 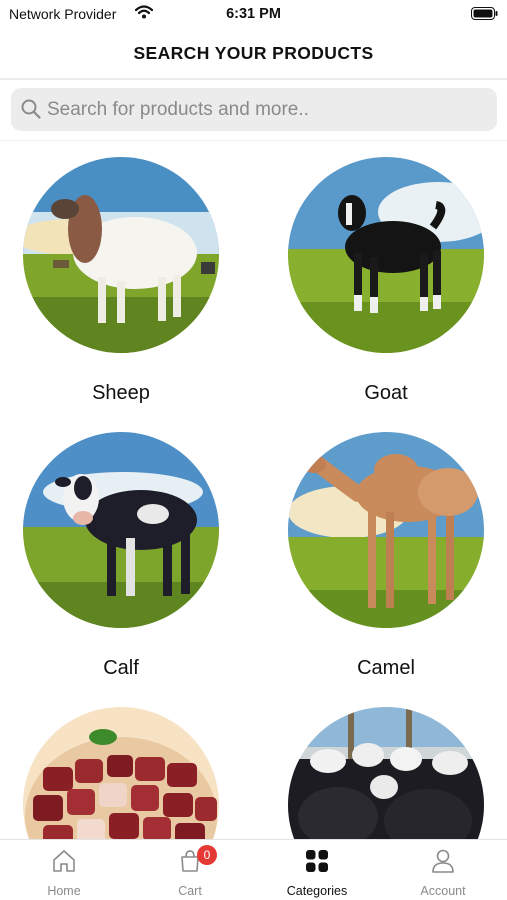 What do you see at coordinates (386, 668) in the screenshot?
I see `category-label: Camel` at bounding box center [386, 668].